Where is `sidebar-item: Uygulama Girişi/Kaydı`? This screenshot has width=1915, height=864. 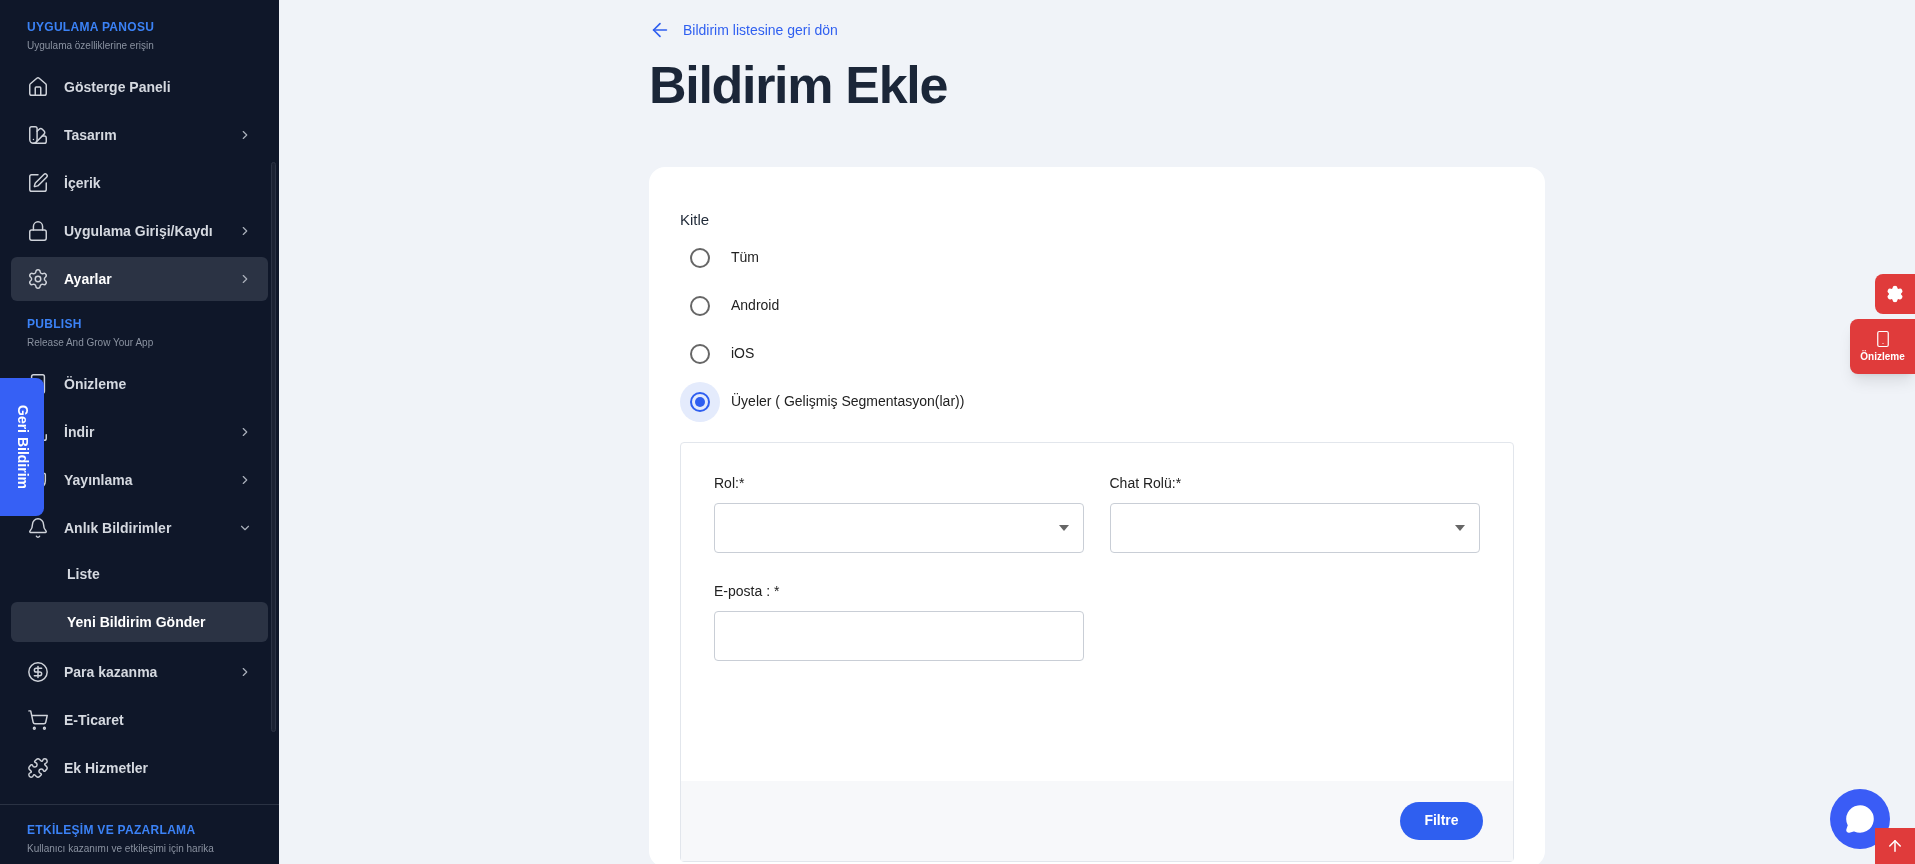 sidebar-item: Uygulama Girişi/Kaydı is located at coordinates (158, 231).